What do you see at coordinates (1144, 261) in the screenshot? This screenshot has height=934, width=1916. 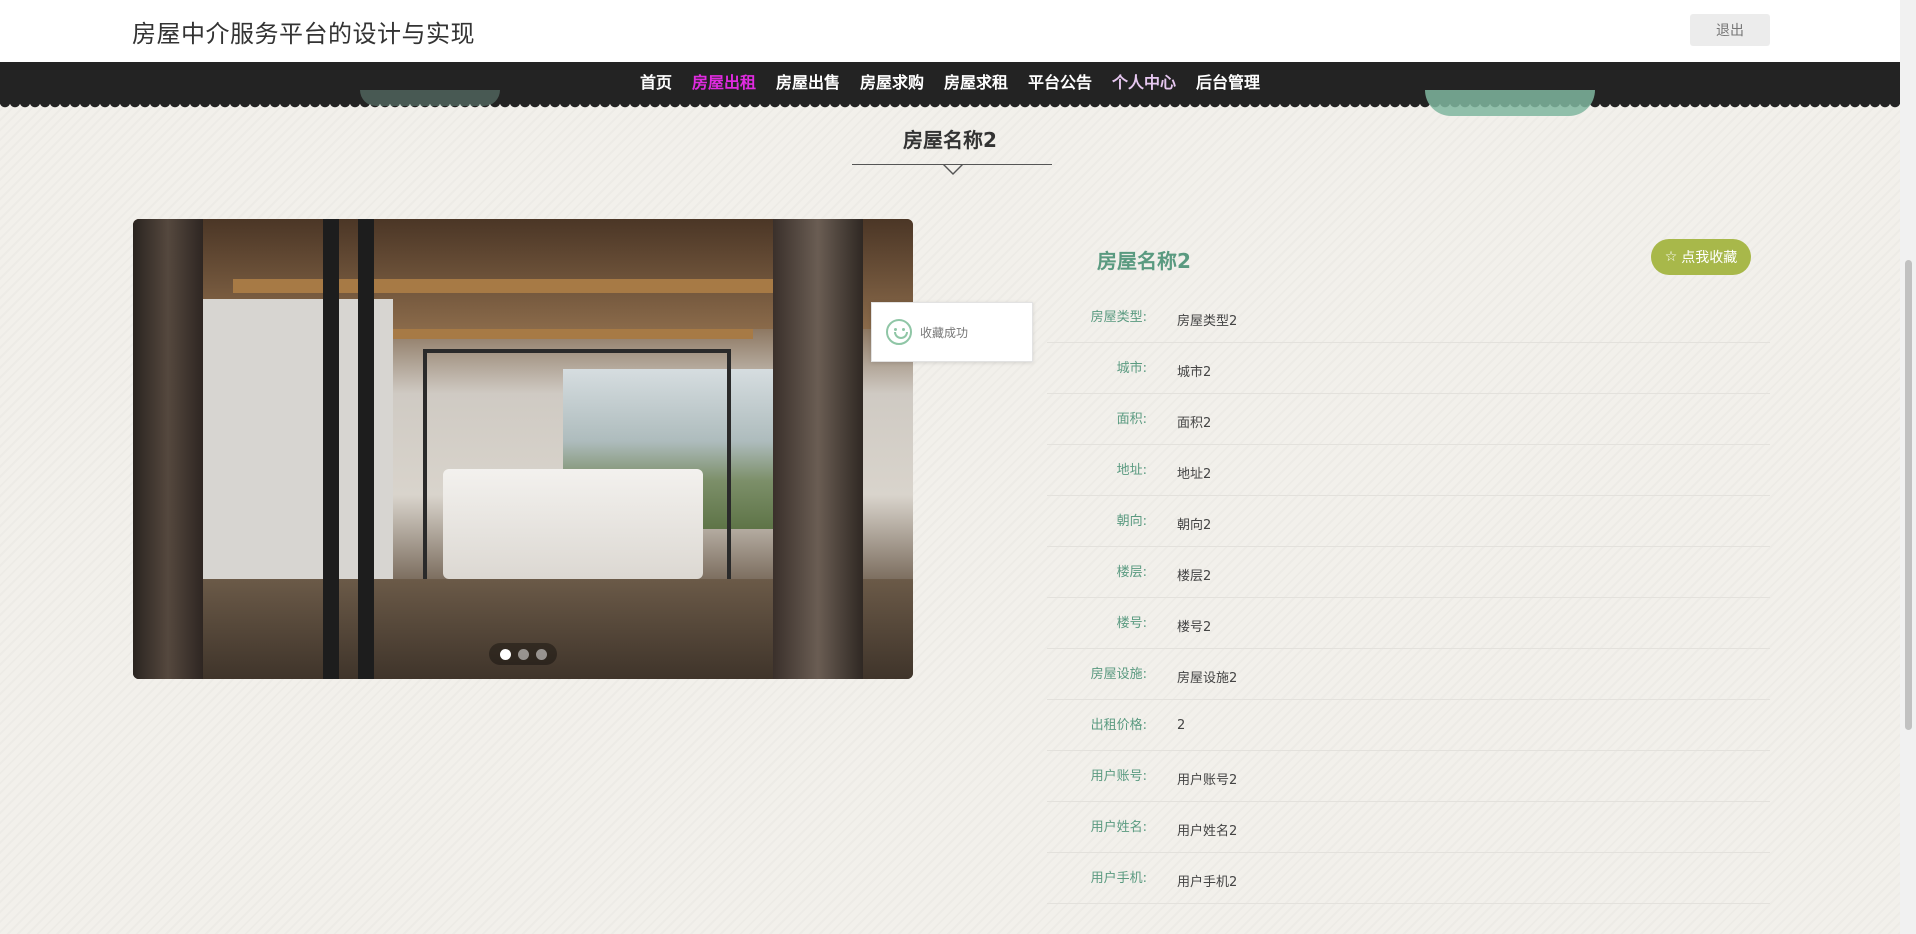 I see `house-name: 房屋名称2` at bounding box center [1144, 261].